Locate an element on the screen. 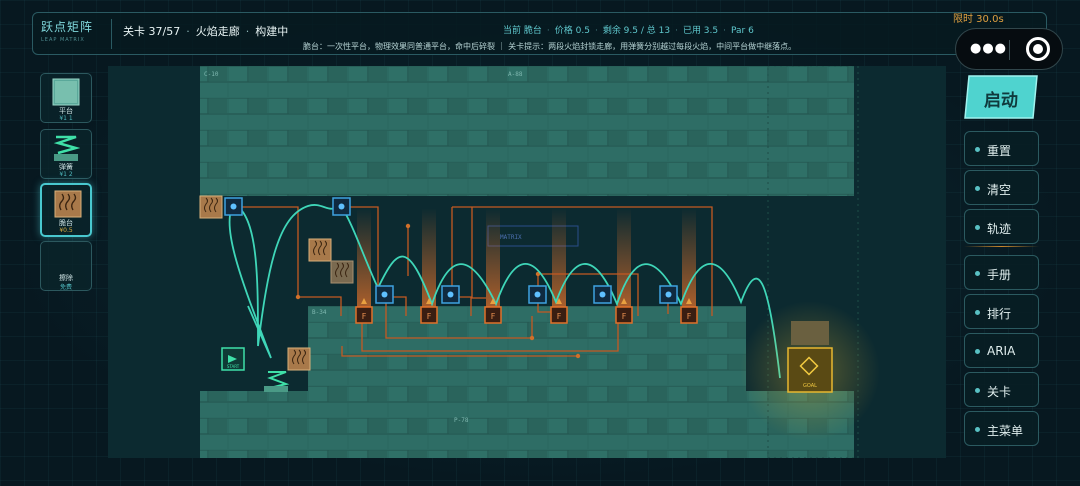 This screenshot has width=1080, height=486. logo: 跃点矩阵 LEAP MATRIX is located at coordinates (76, 30).